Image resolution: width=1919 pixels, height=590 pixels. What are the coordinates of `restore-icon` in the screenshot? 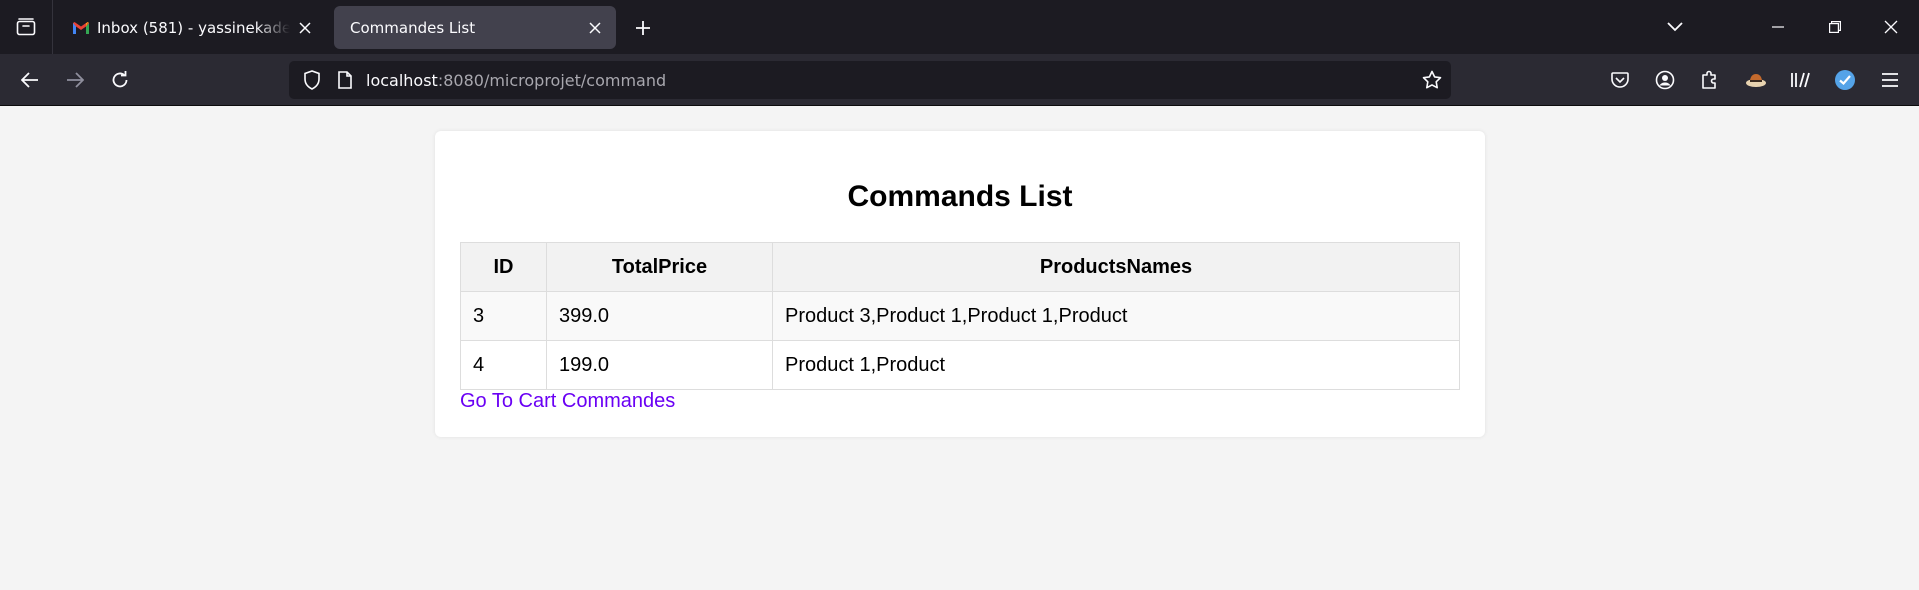 It's located at (1835, 27).